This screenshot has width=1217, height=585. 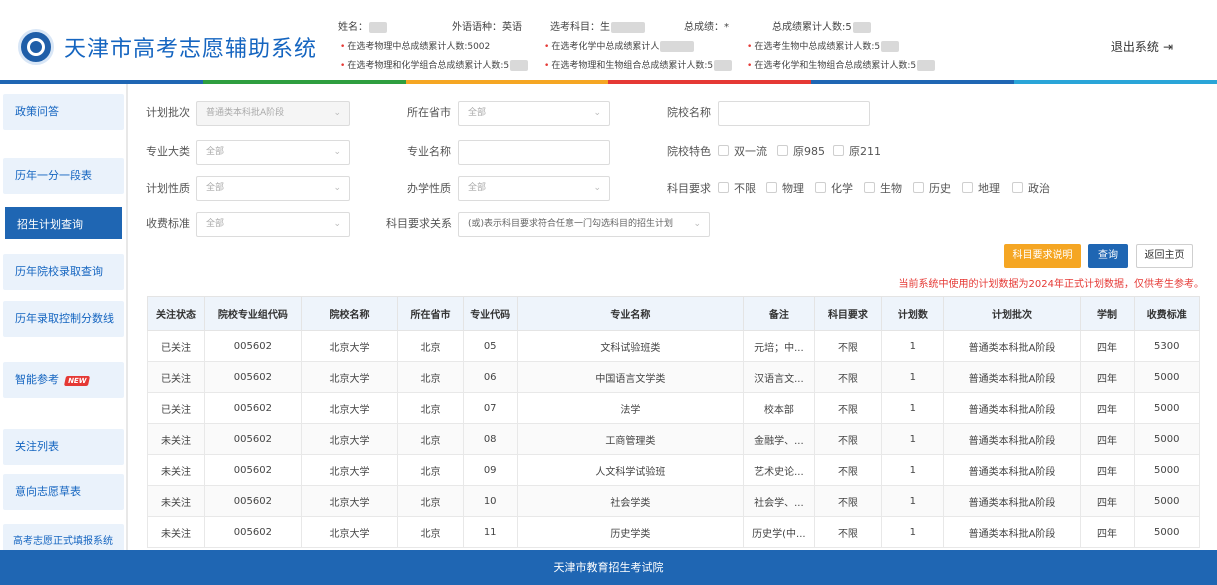 I want to click on query-button: 查询, so click(x=1108, y=256).